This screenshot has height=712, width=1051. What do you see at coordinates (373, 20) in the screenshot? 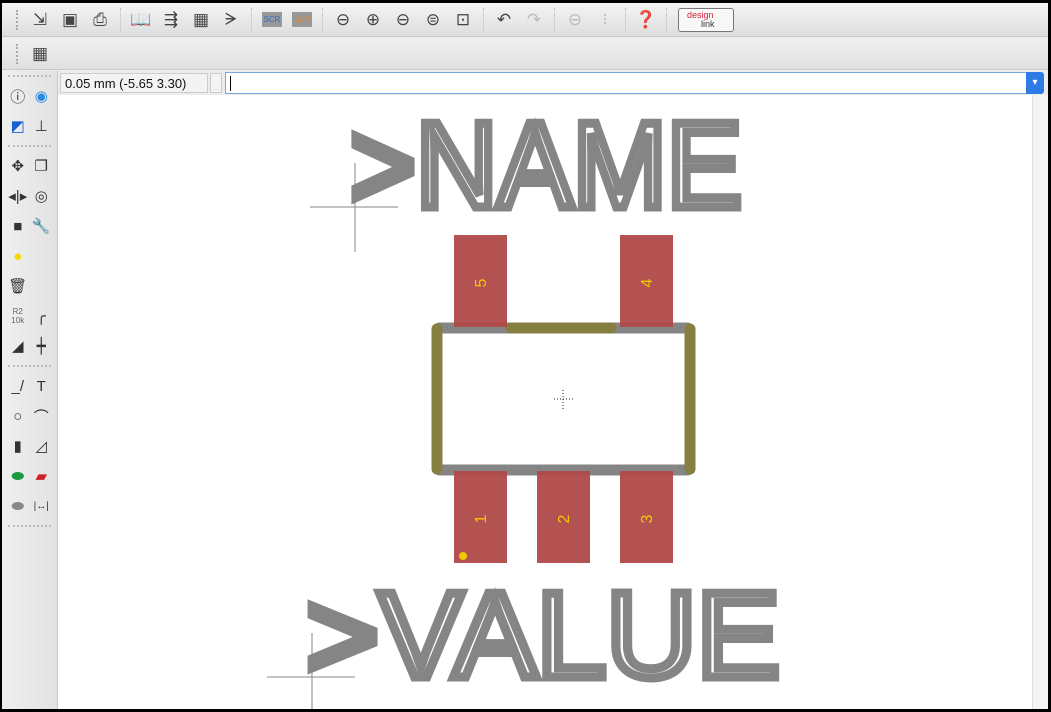
I see `zoom-in-icon: ⊕` at bounding box center [373, 20].